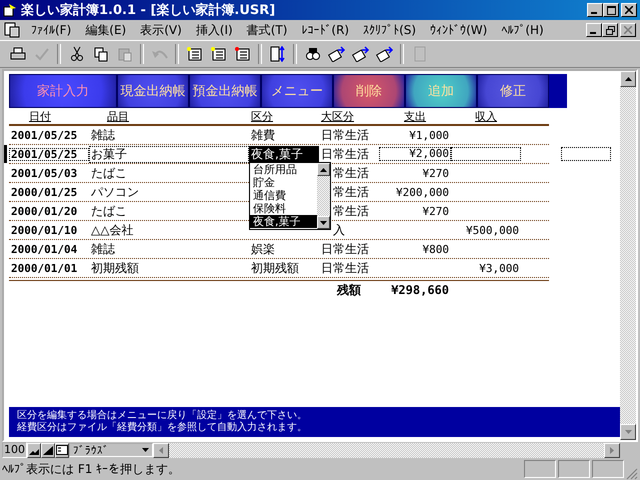 The image size is (640, 480). What do you see at coordinates (422, 192) in the screenshot?
I see `table-cell-text: ¥200,000` at bounding box center [422, 192].